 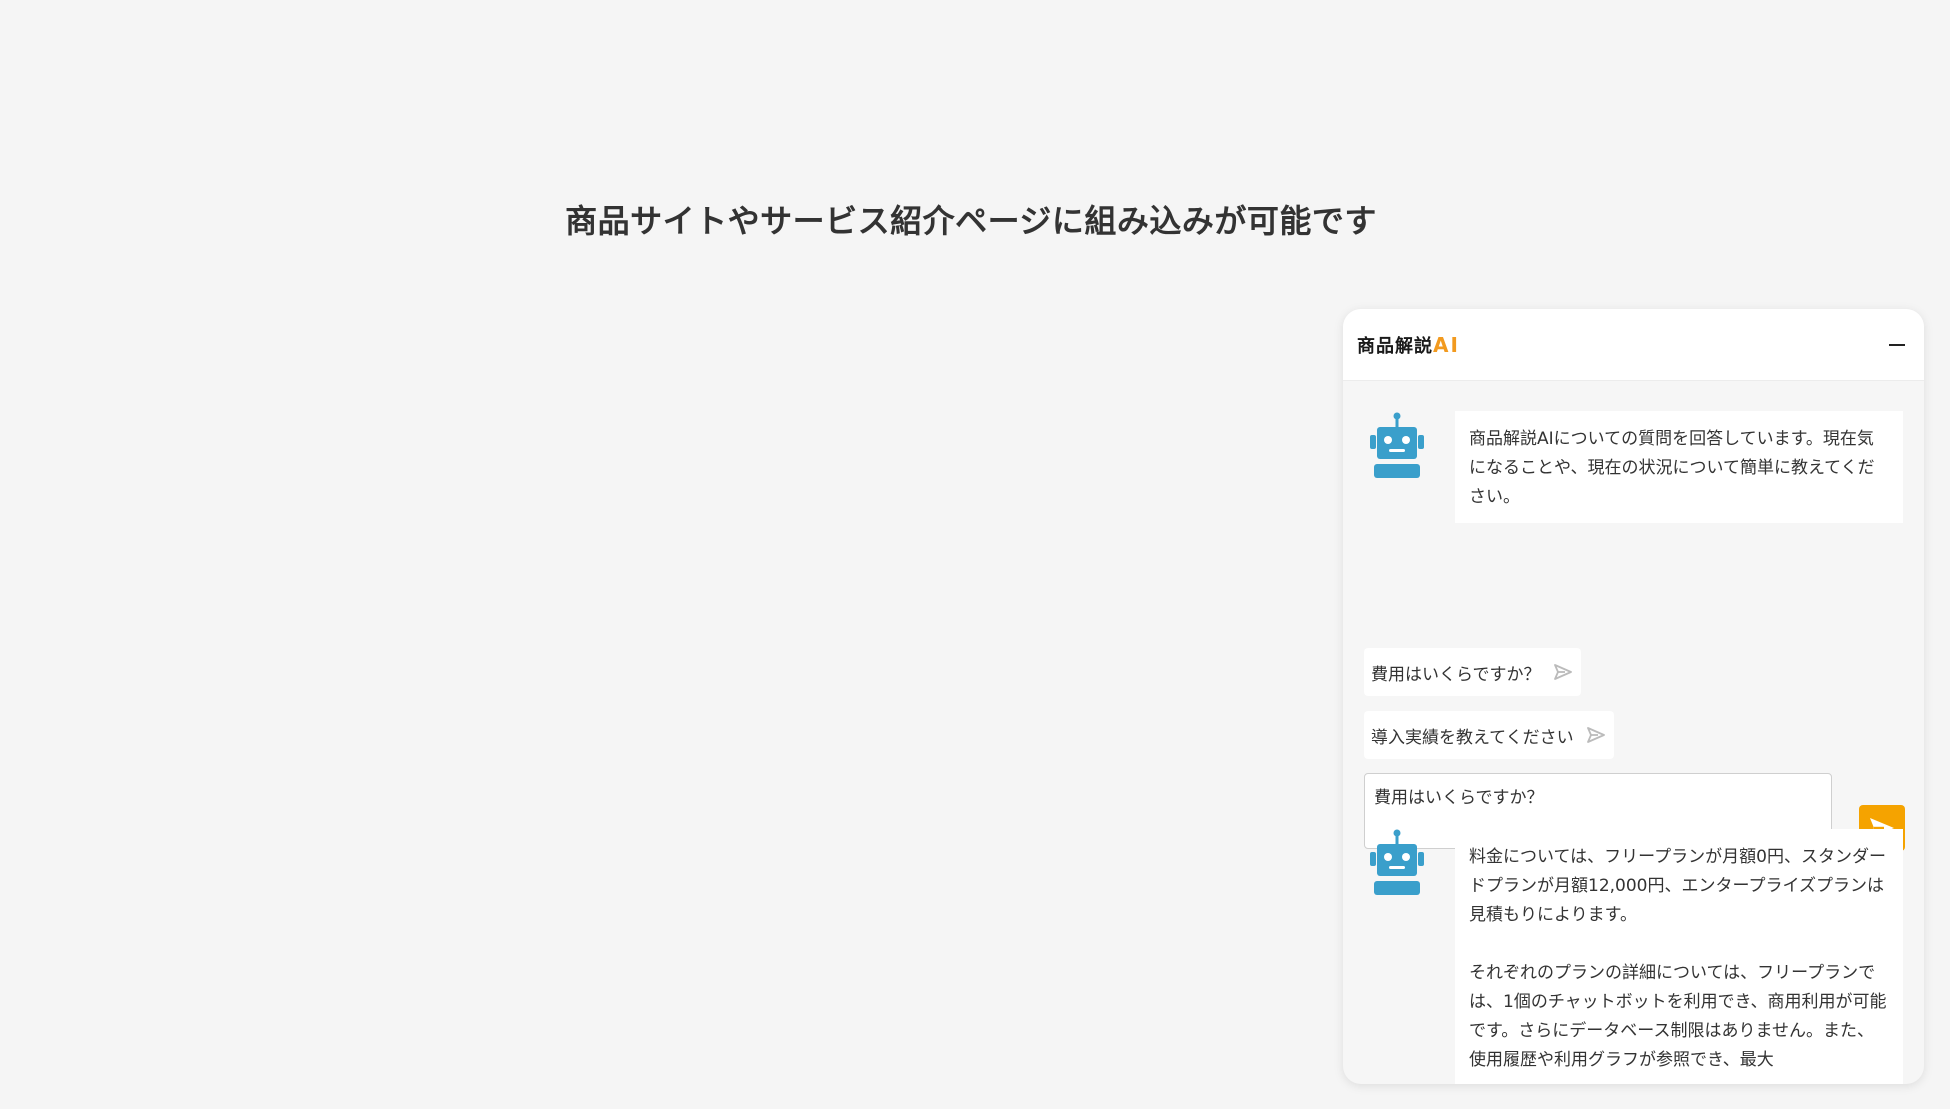 I want to click on suggestion-cases: 導入実績を教えてください, so click(x=1489, y=735).